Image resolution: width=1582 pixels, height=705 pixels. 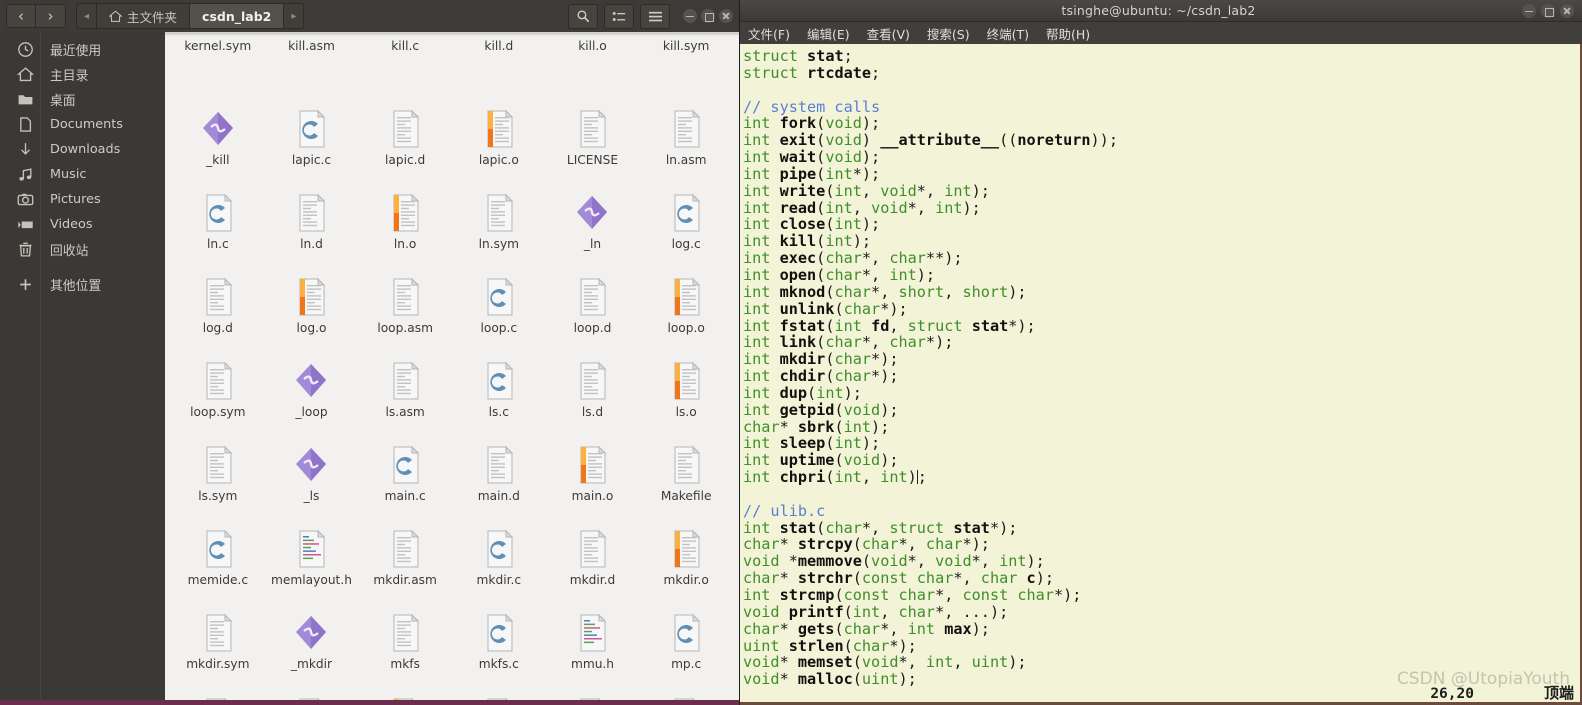 What do you see at coordinates (218, 143) in the screenshot?
I see `file-item: _kill` at bounding box center [218, 143].